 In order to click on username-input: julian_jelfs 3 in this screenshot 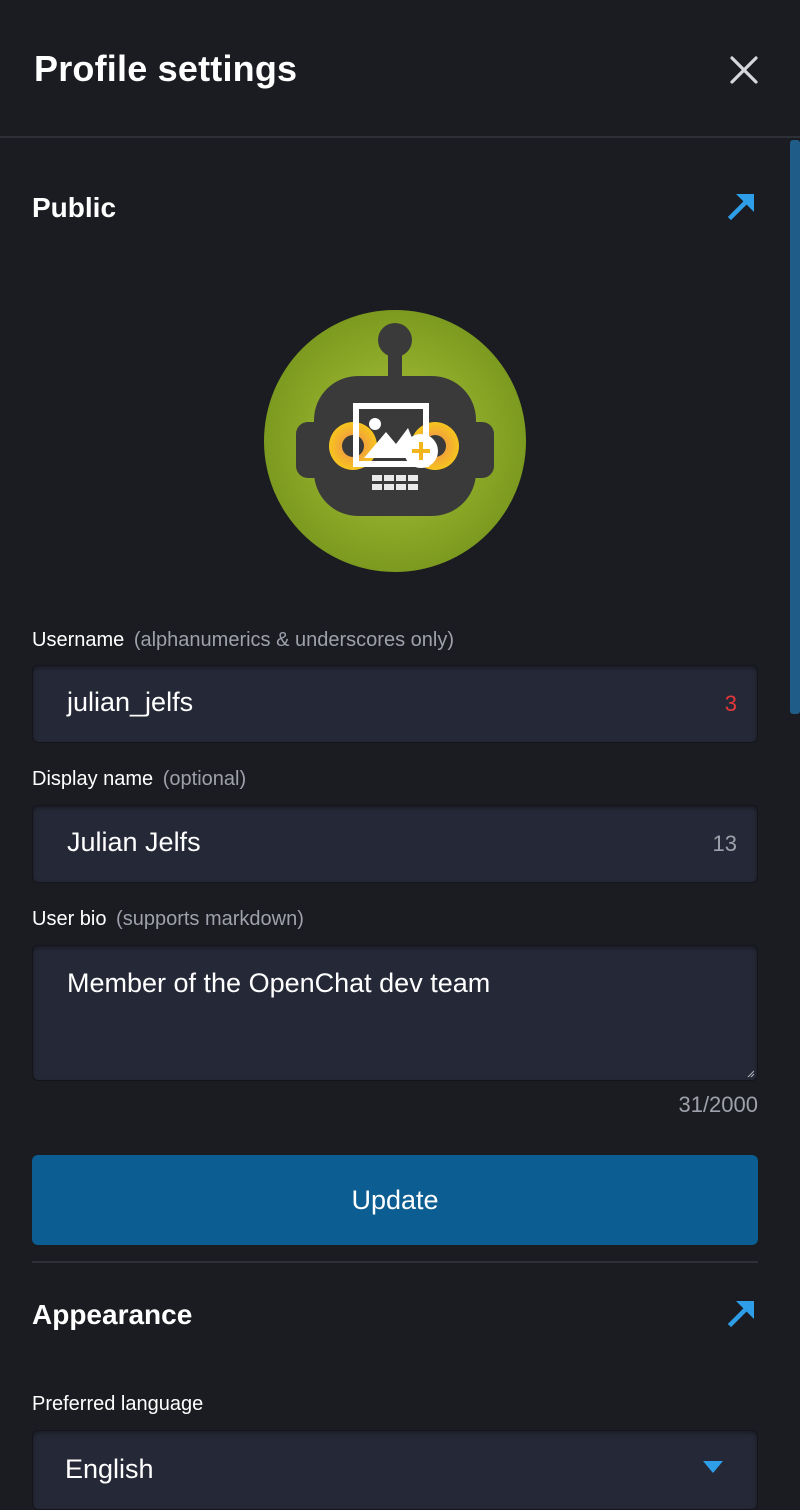, I will do `click(395, 704)`.